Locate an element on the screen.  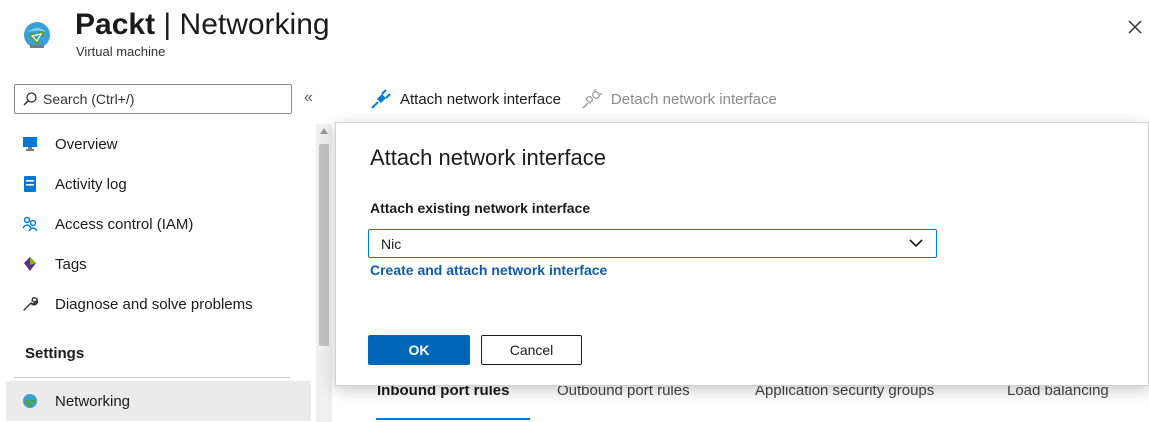
resource-type: Virtual machine is located at coordinates (121, 51).